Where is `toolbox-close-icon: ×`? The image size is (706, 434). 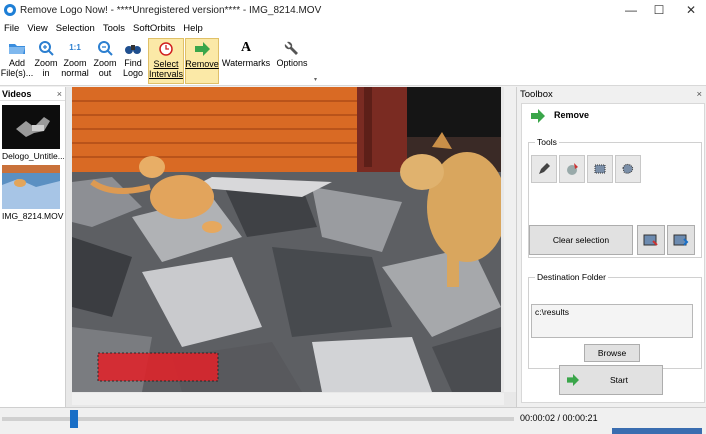
toolbox-close-icon: × is located at coordinates (699, 94).